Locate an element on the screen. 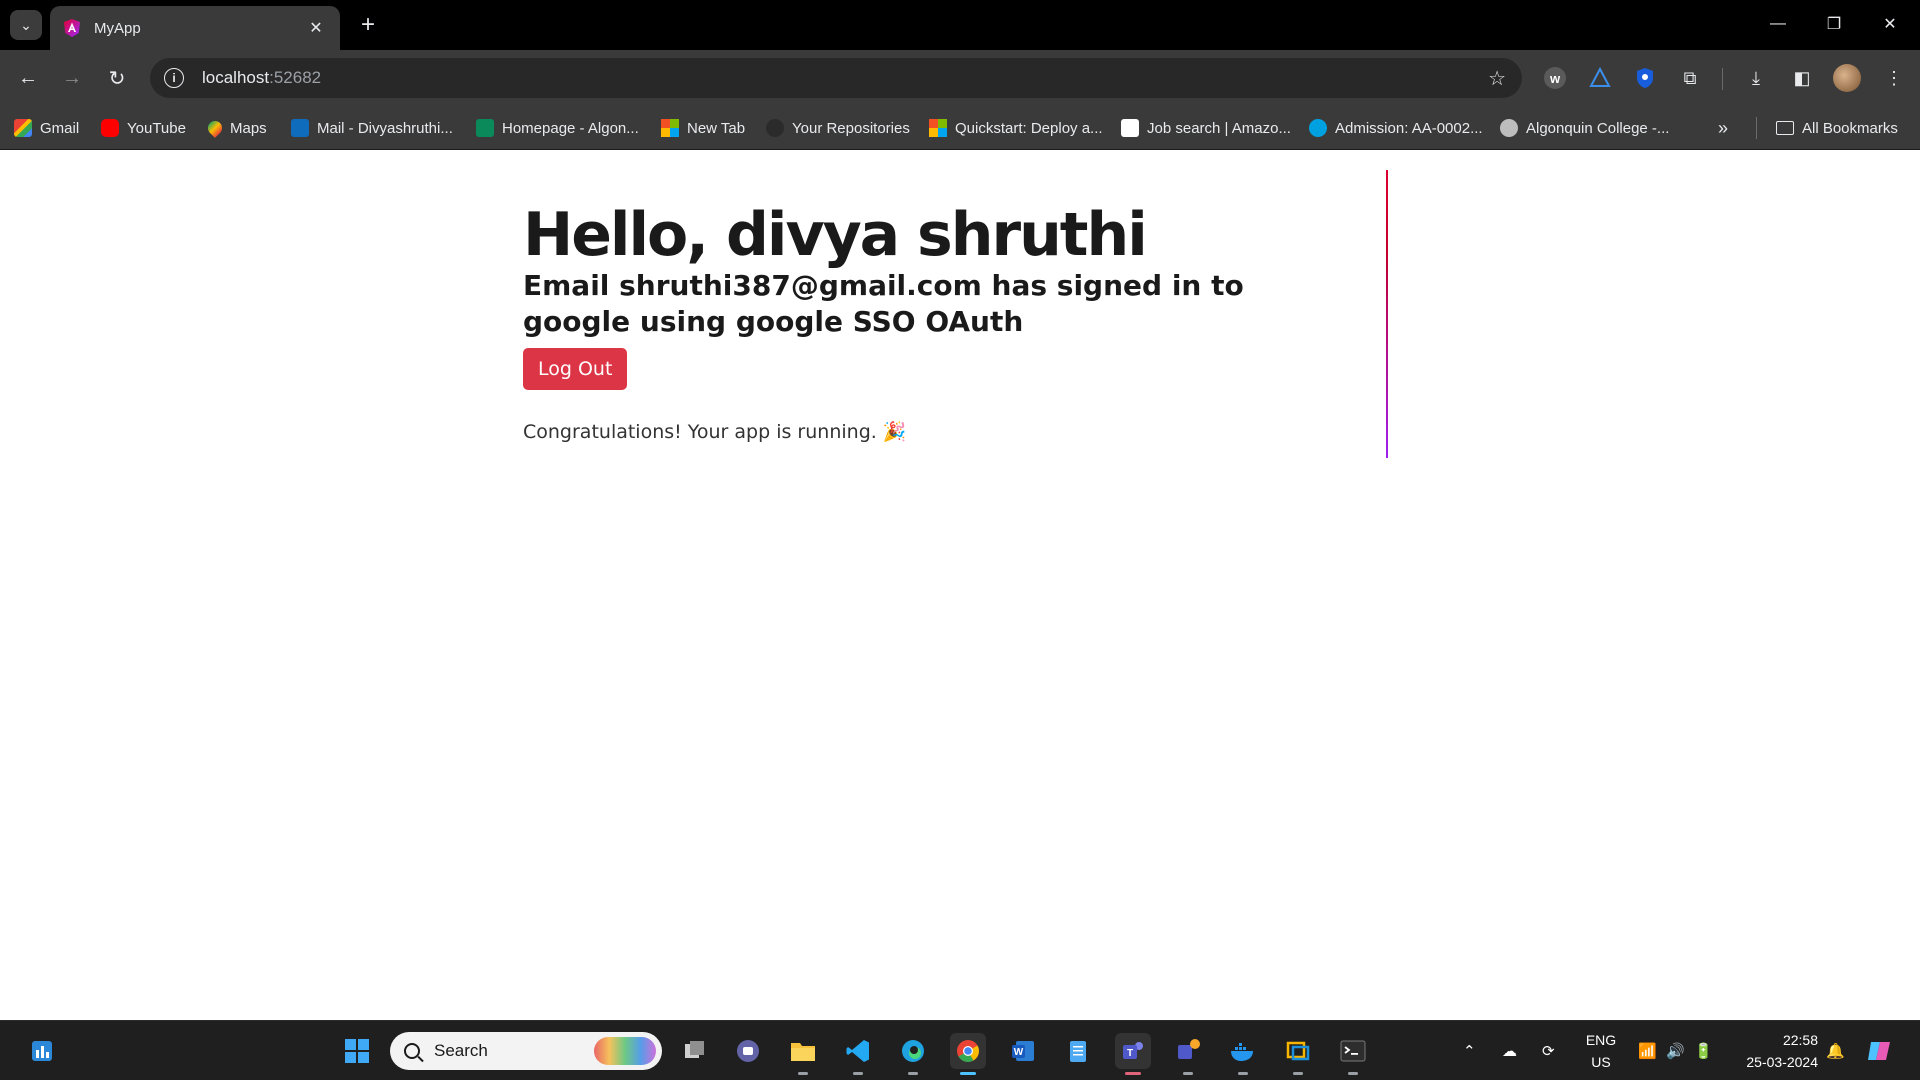 Image resolution: width=1920 pixels, height=1081 pixels. widgets-icon is located at coordinates (42, 1051).